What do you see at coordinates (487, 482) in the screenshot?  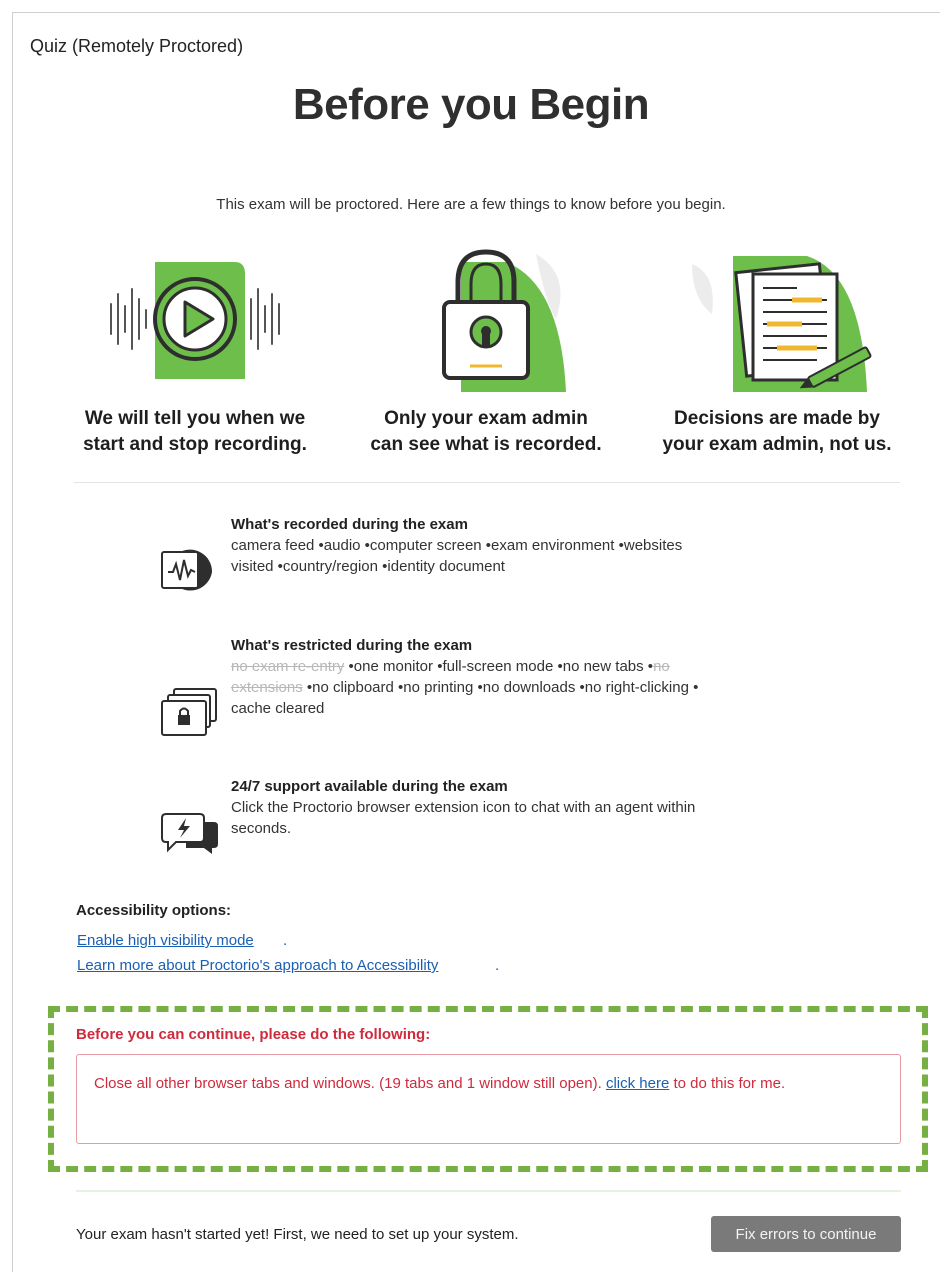 I see `section-divider` at bounding box center [487, 482].